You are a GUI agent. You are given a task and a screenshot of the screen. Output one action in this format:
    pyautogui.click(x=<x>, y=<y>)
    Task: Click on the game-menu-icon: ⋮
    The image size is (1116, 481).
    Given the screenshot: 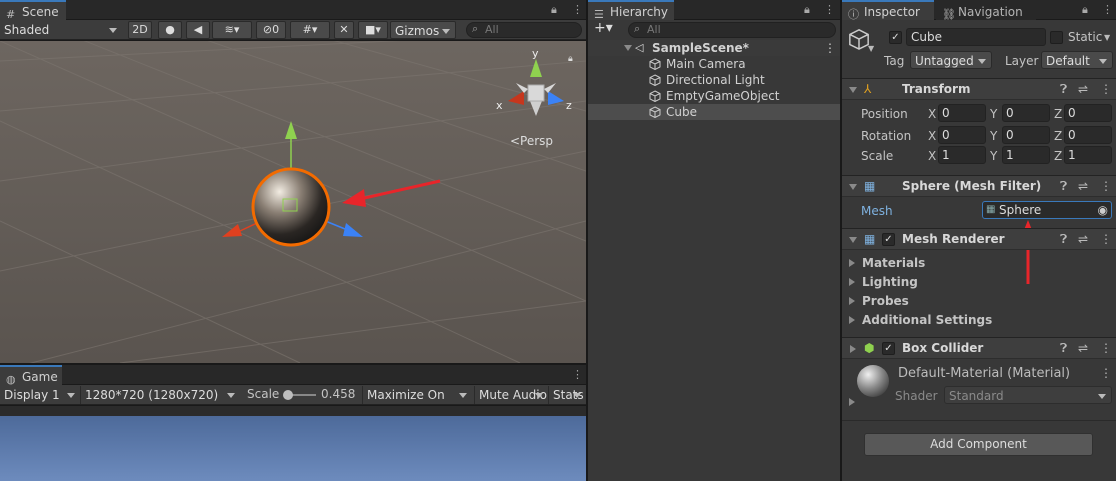 What is the action you would take?
    pyautogui.click(x=577, y=374)
    